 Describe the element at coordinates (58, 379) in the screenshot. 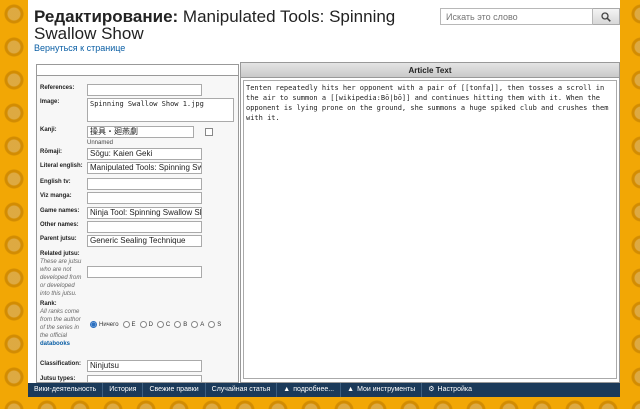

I see `jutsu-types-label: Jutsu types:` at that location.